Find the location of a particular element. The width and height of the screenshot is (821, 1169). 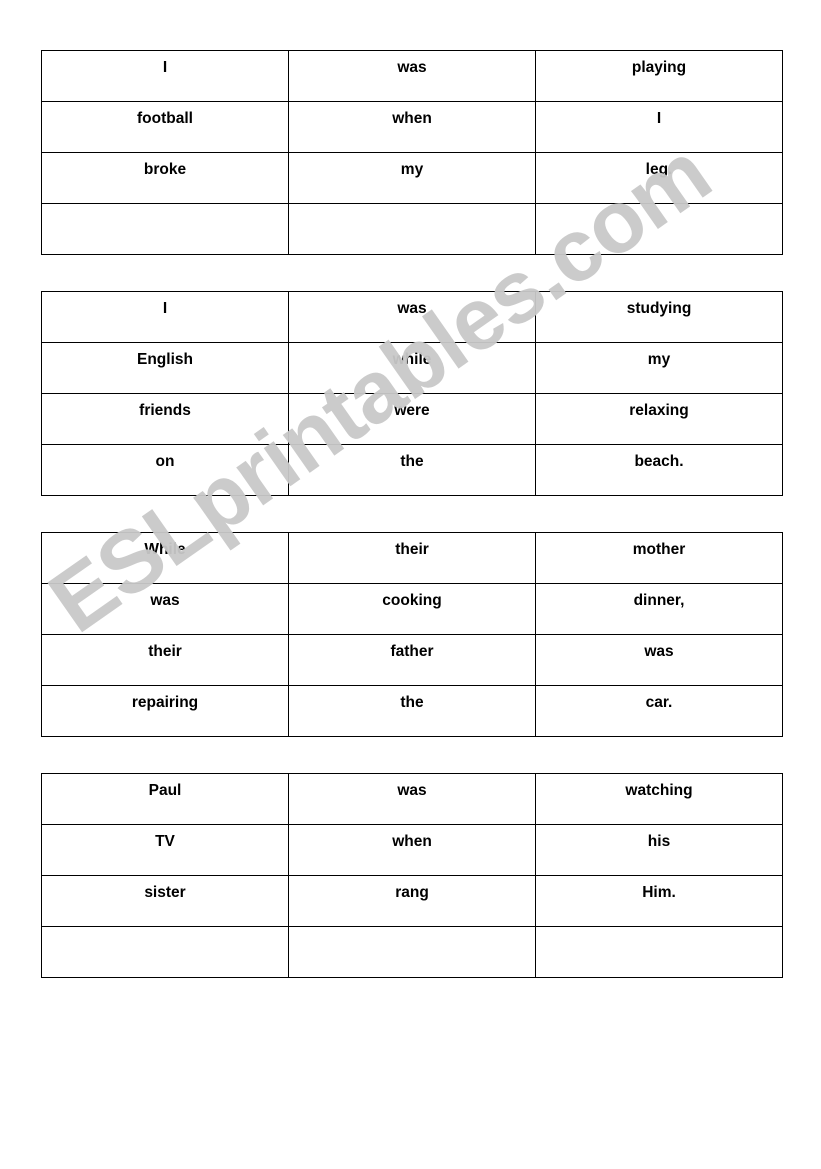

word-cell: Him. is located at coordinates (659, 901).